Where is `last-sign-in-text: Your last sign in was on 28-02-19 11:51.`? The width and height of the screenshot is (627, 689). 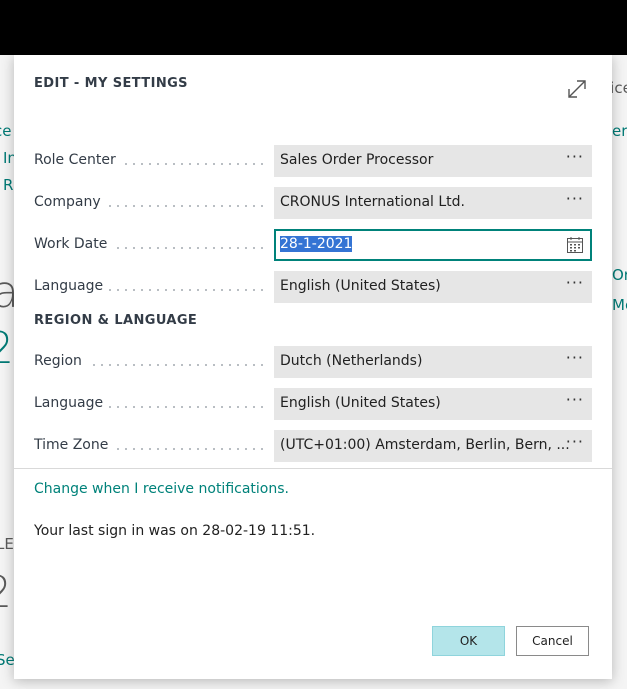
last-sign-in-text: Your last sign in was on 28-02-19 11:51. is located at coordinates (175, 531).